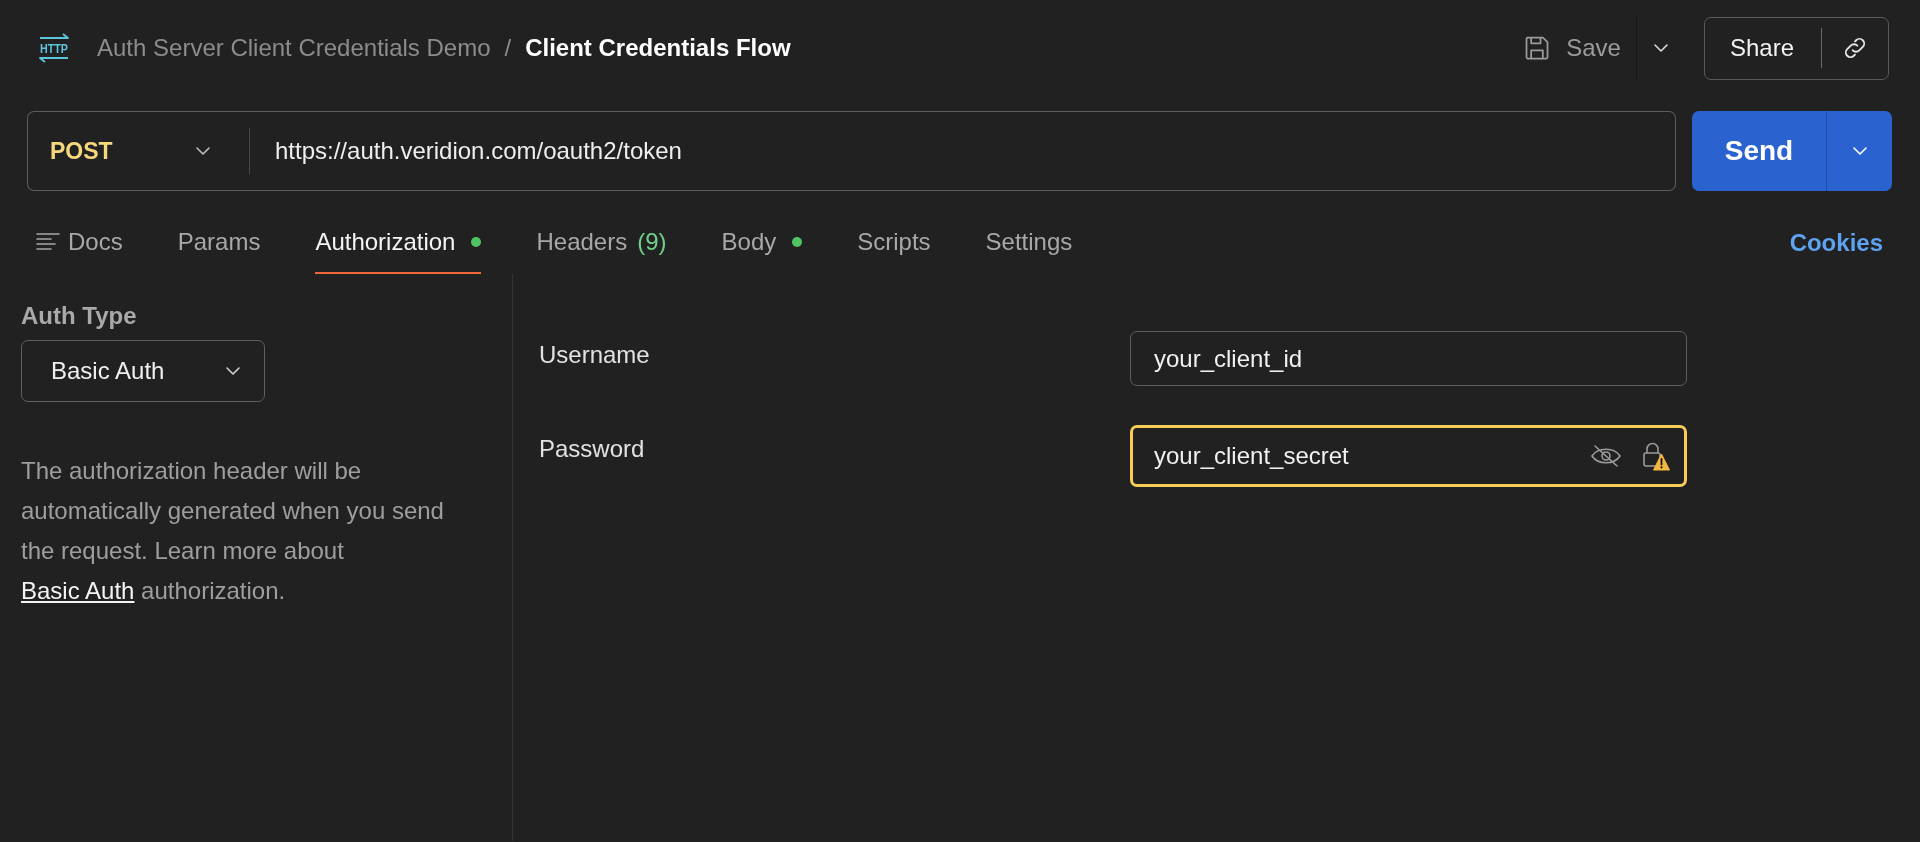  What do you see at coordinates (595, 354) in the screenshot?
I see `field-label: Username` at bounding box center [595, 354].